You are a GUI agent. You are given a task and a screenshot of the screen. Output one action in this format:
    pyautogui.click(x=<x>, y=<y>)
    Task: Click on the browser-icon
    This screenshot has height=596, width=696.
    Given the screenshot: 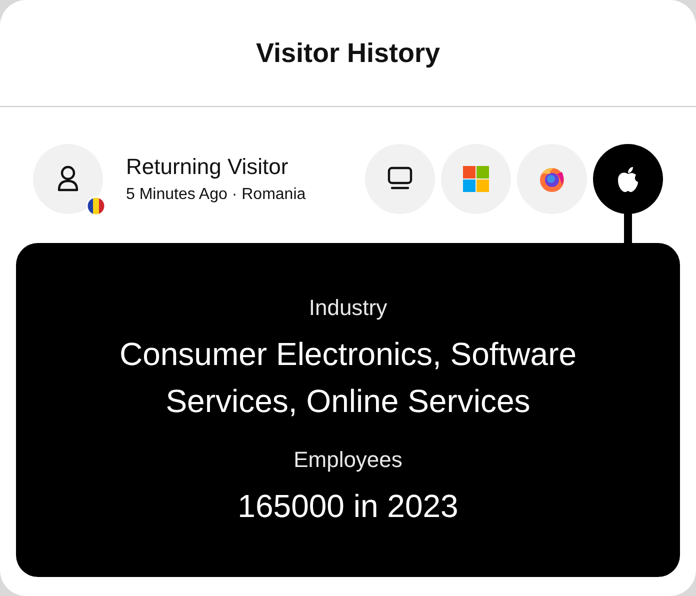 What is the action you would take?
    pyautogui.click(x=552, y=179)
    